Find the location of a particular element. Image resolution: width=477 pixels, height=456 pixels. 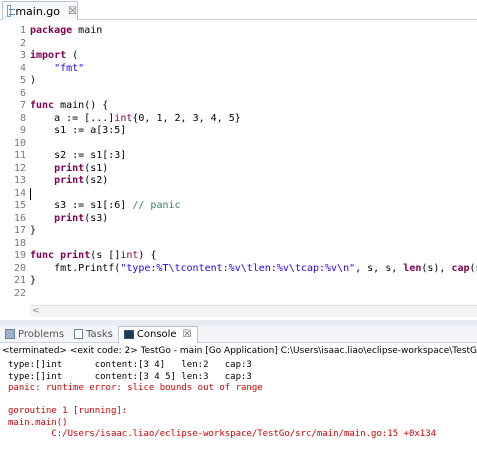

code-line: 19 func print(s []int) { is located at coordinates (238, 256).